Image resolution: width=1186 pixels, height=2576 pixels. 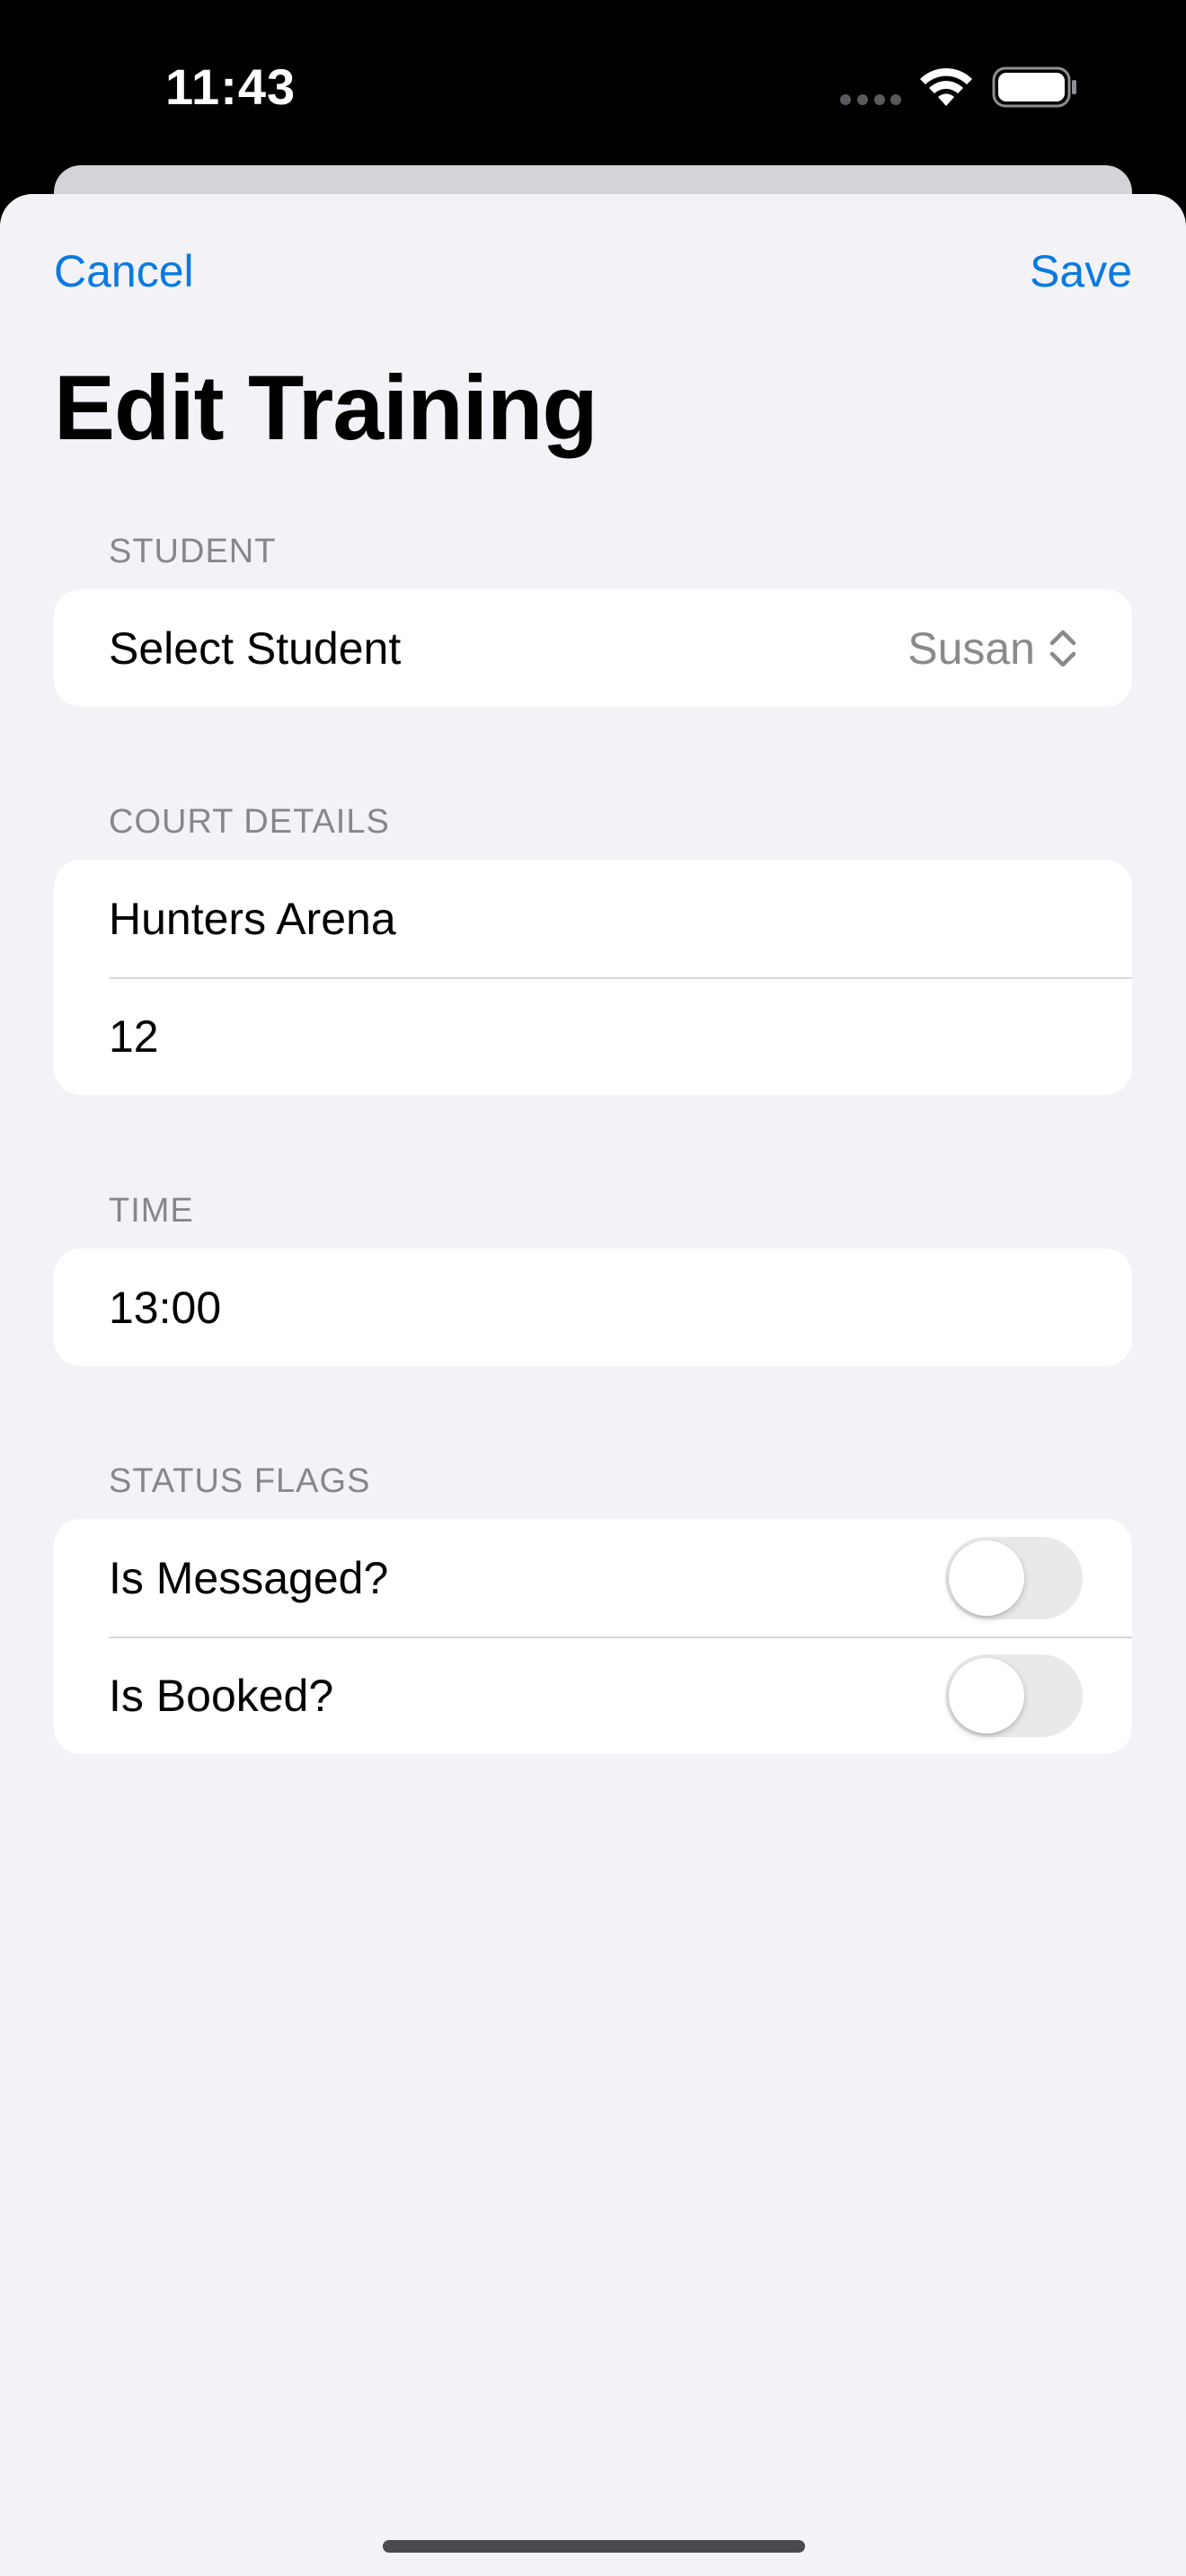 I want to click on home-indicator, so click(x=594, y=2546).